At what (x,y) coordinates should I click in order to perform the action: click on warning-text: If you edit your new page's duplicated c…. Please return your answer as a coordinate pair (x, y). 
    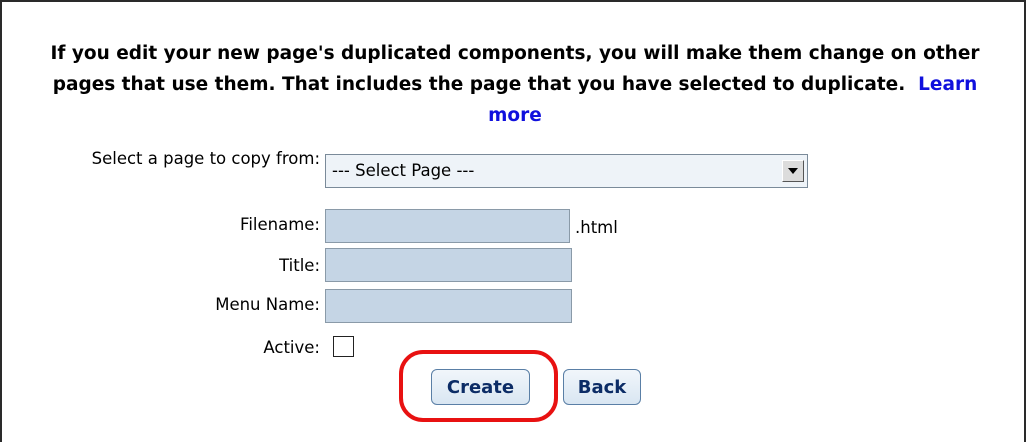
    Looking at the image, I should click on (515, 69).